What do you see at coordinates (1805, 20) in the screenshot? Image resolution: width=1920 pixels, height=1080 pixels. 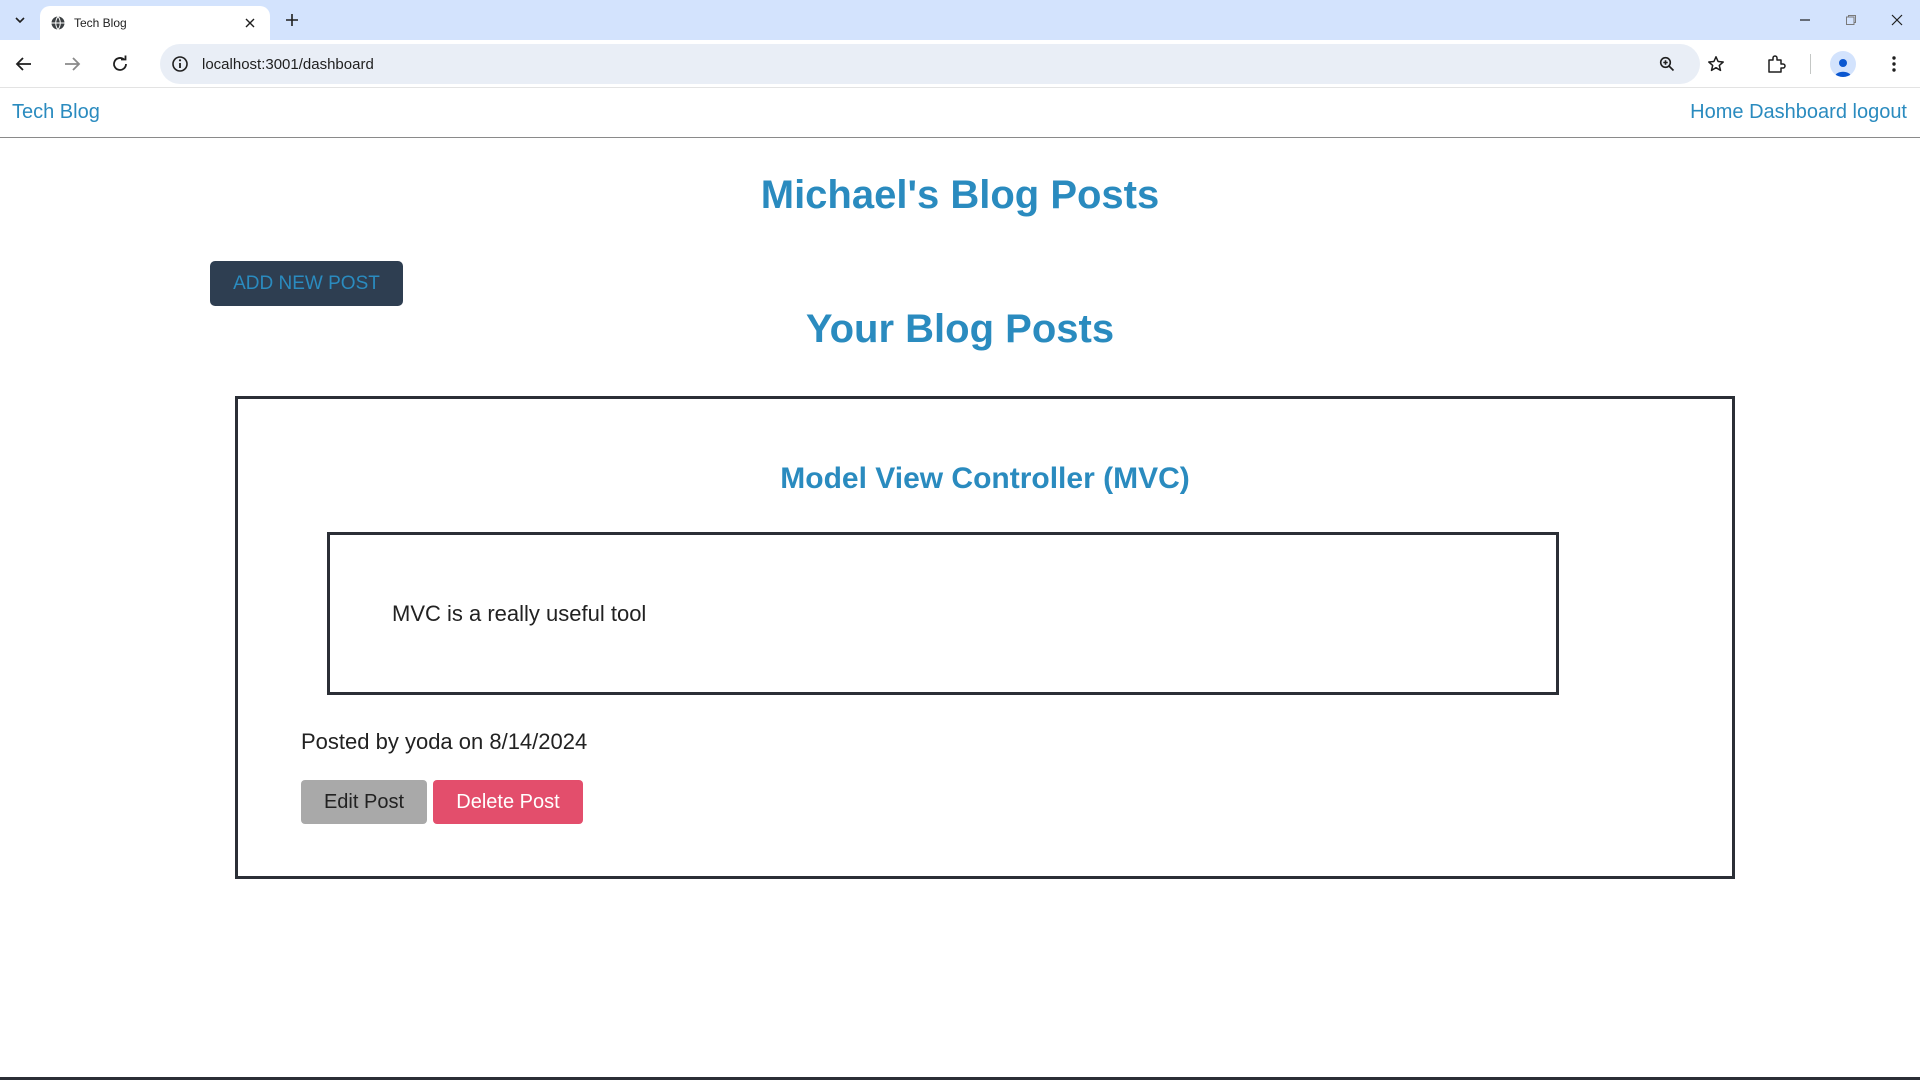 I see `minimize-icon` at bounding box center [1805, 20].